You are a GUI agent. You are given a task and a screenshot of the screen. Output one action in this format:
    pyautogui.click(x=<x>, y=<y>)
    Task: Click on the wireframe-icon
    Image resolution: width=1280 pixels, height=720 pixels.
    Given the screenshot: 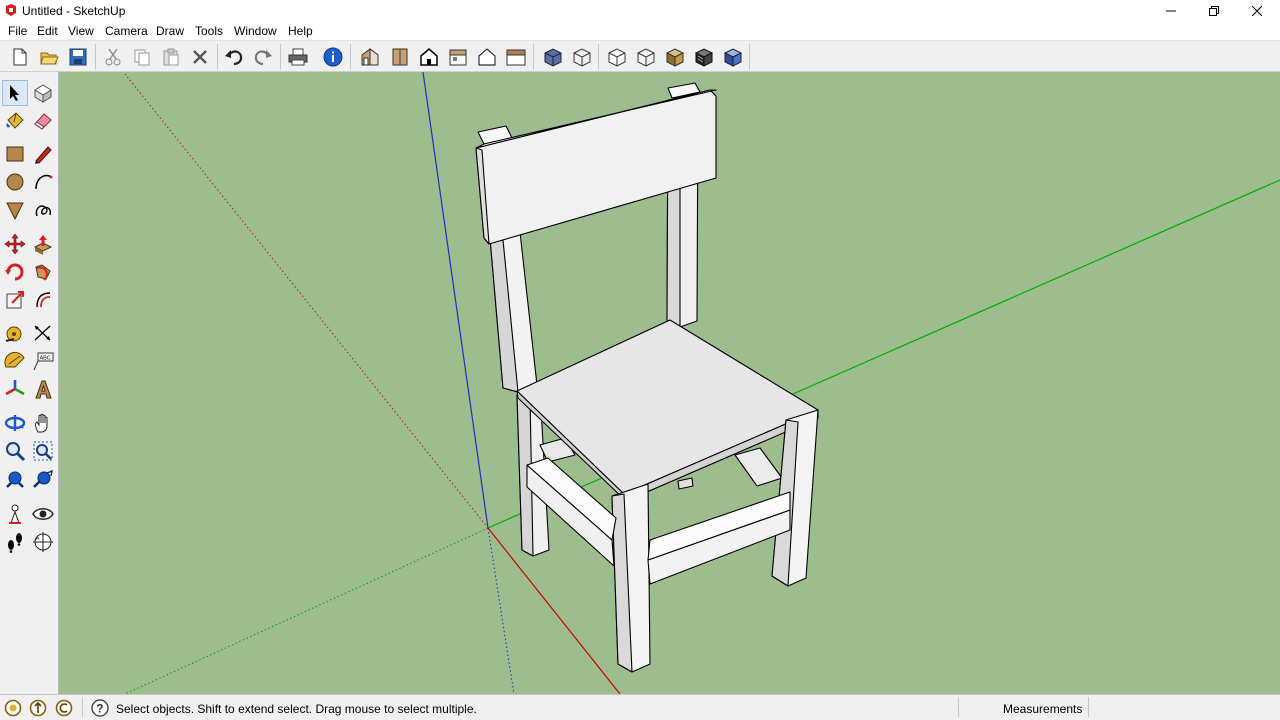 What is the action you would take?
    pyautogui.click(x=582, y=57)
    